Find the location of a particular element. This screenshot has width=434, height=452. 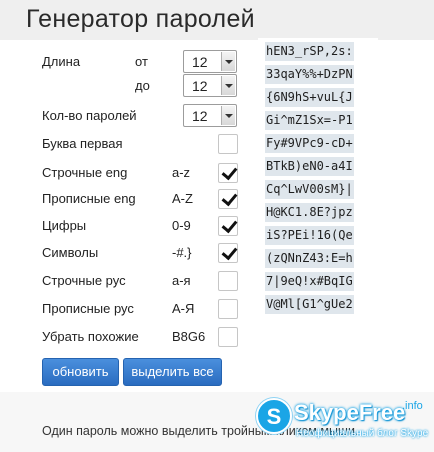

option-label: Цифры is located at coordinates (64, 225).